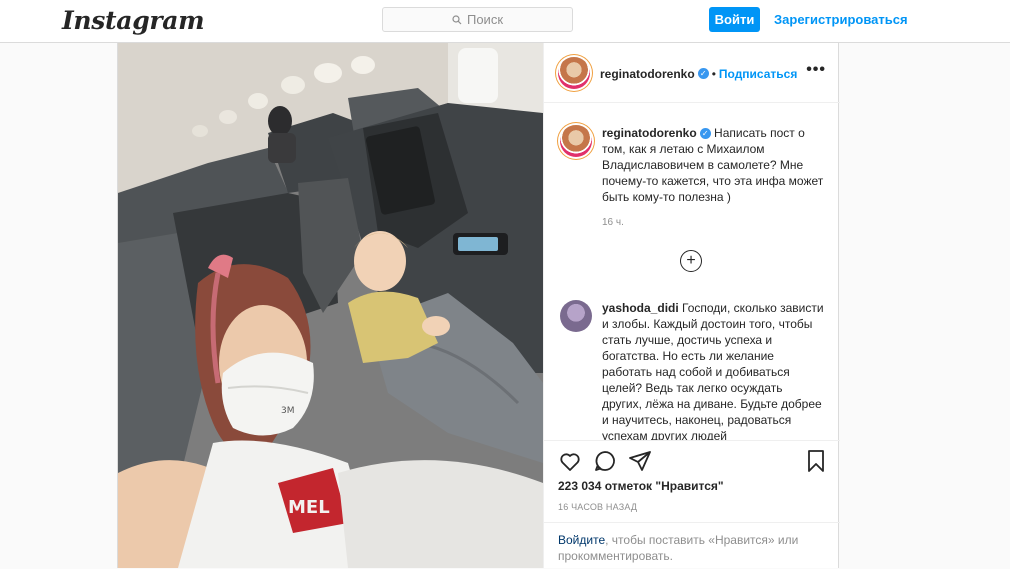  What do you see at coordinates (640, 308) in the screenshot?
I see `commenter-username: yashoda_didi` at bounding box center [640, 308].